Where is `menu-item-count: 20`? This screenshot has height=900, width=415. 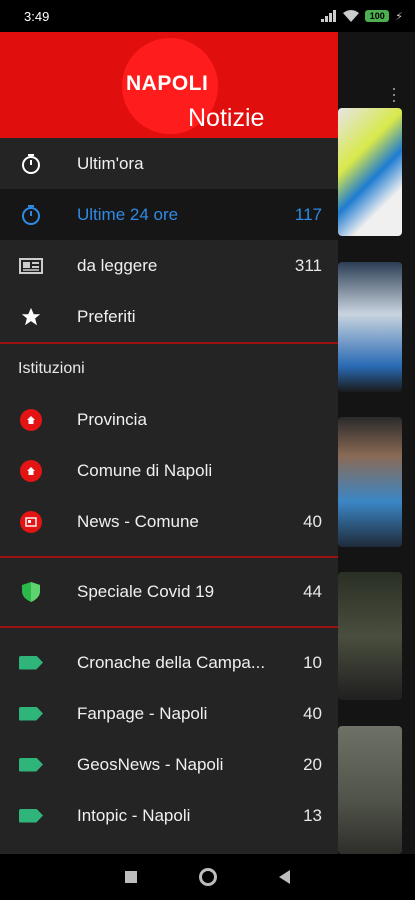 menu-item-count: 20 is located at coordinates (312, 764).